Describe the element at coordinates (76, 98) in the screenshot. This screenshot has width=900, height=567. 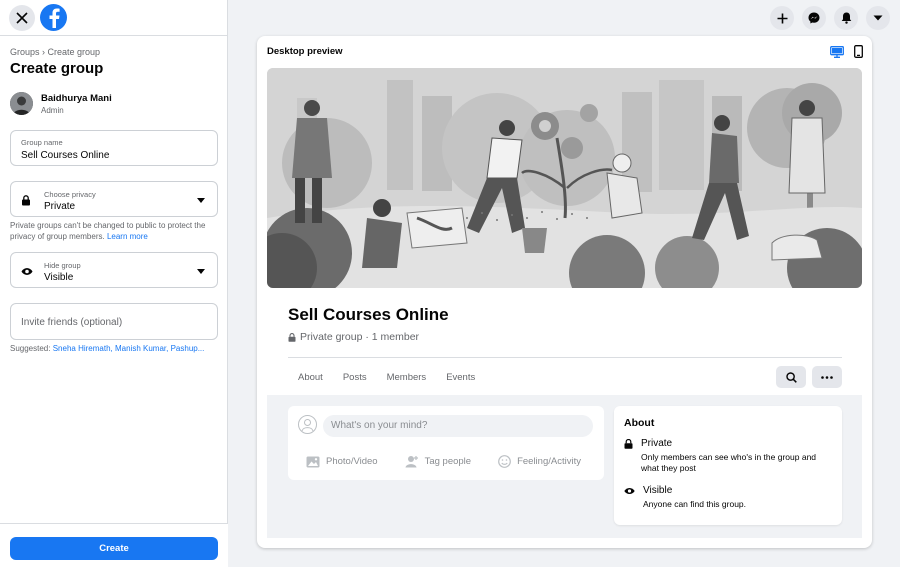
I see `admin-name: Baidhurya Mani` at that location.